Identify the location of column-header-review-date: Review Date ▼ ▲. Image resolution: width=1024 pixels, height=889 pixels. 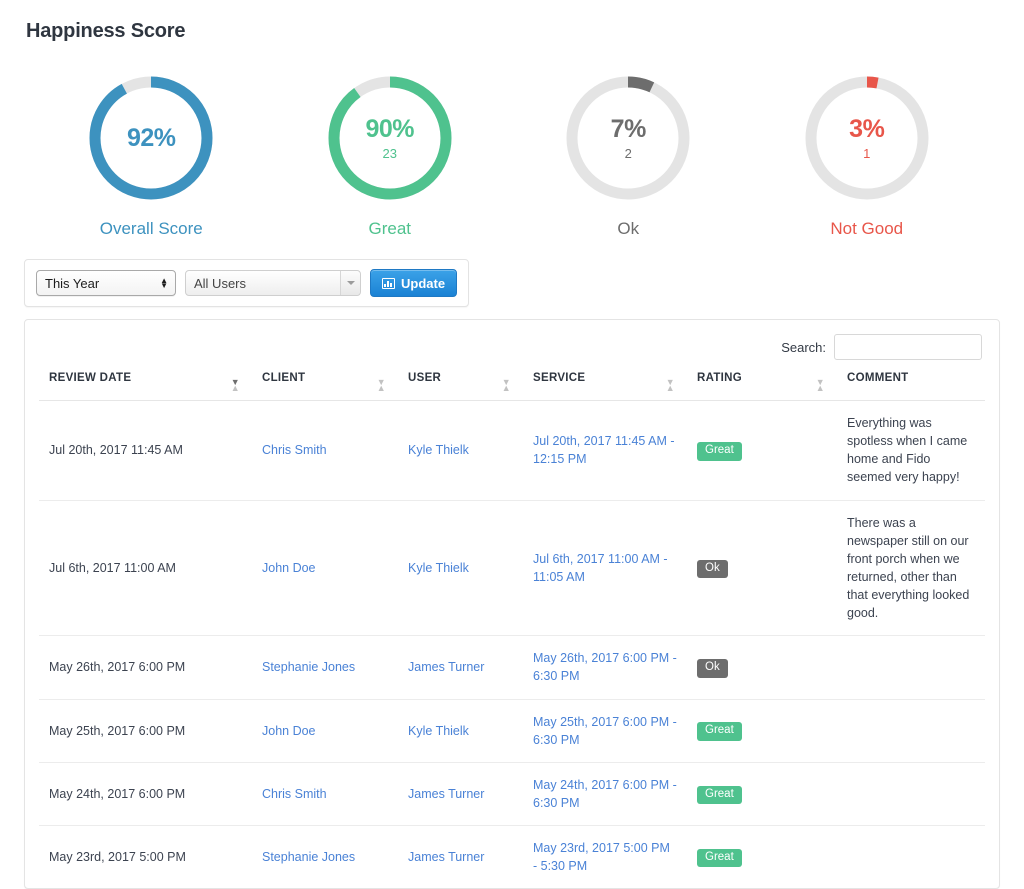
(145, 386).